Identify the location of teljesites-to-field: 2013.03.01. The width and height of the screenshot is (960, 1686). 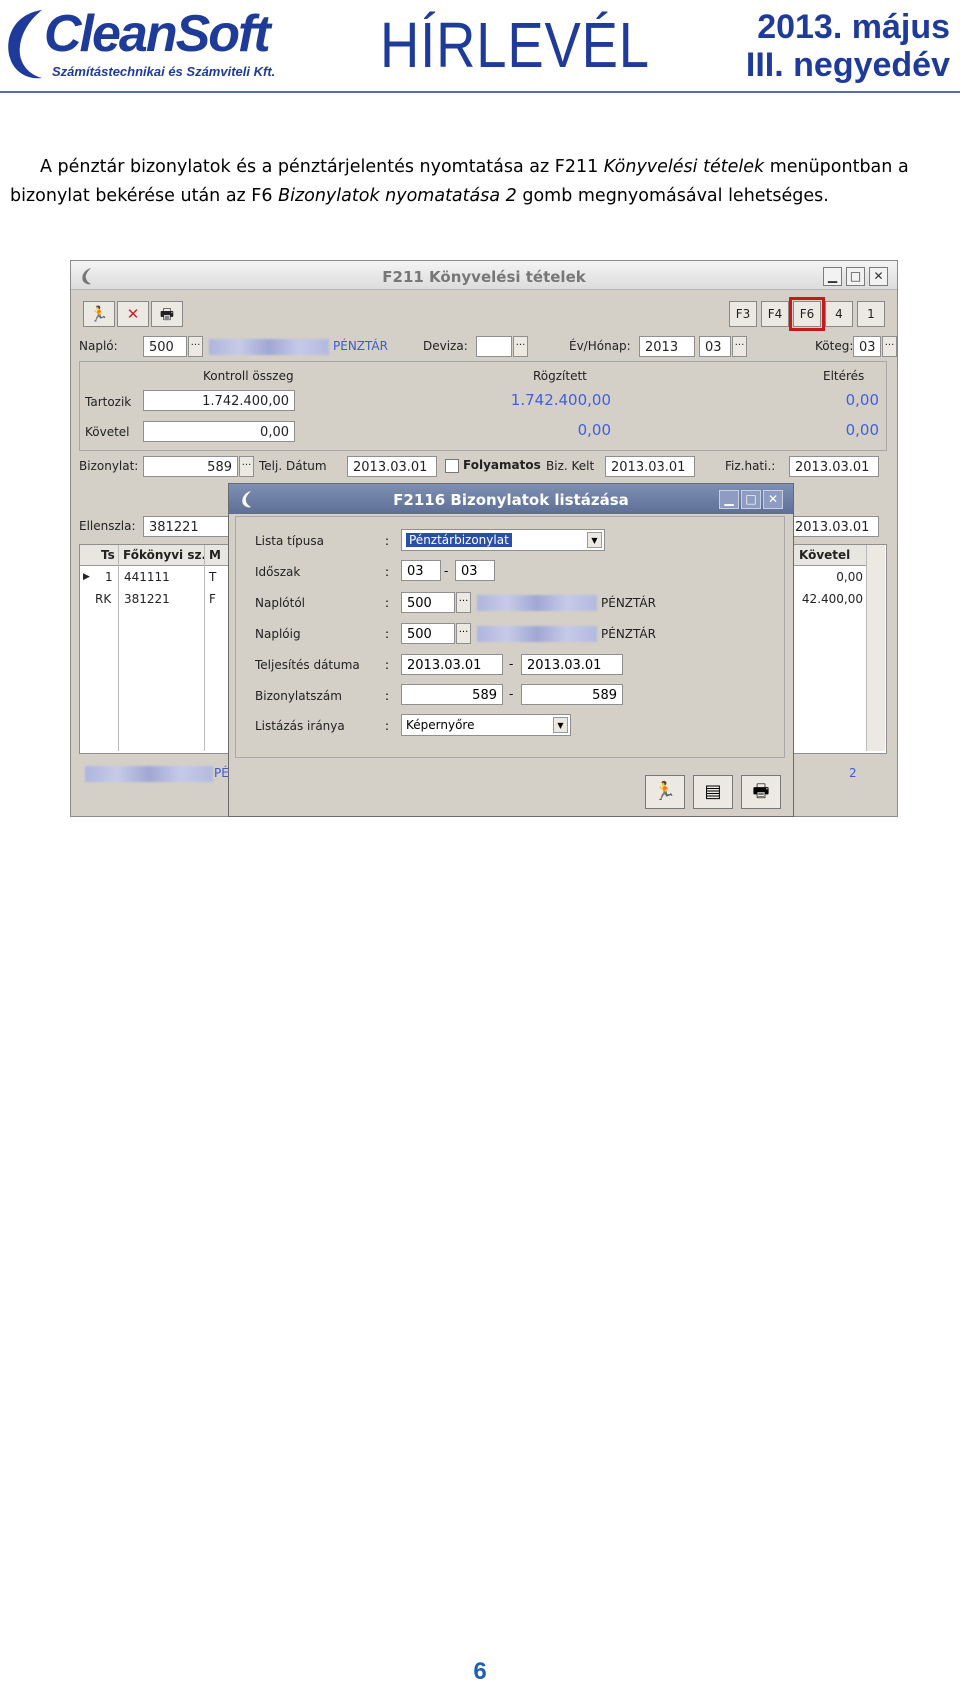
(572, 664).